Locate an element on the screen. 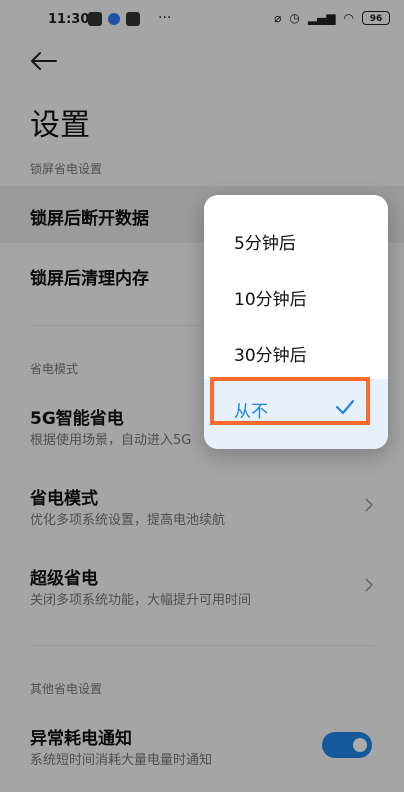  option-label: 5分钟后 is located at coordinates (265, 244).